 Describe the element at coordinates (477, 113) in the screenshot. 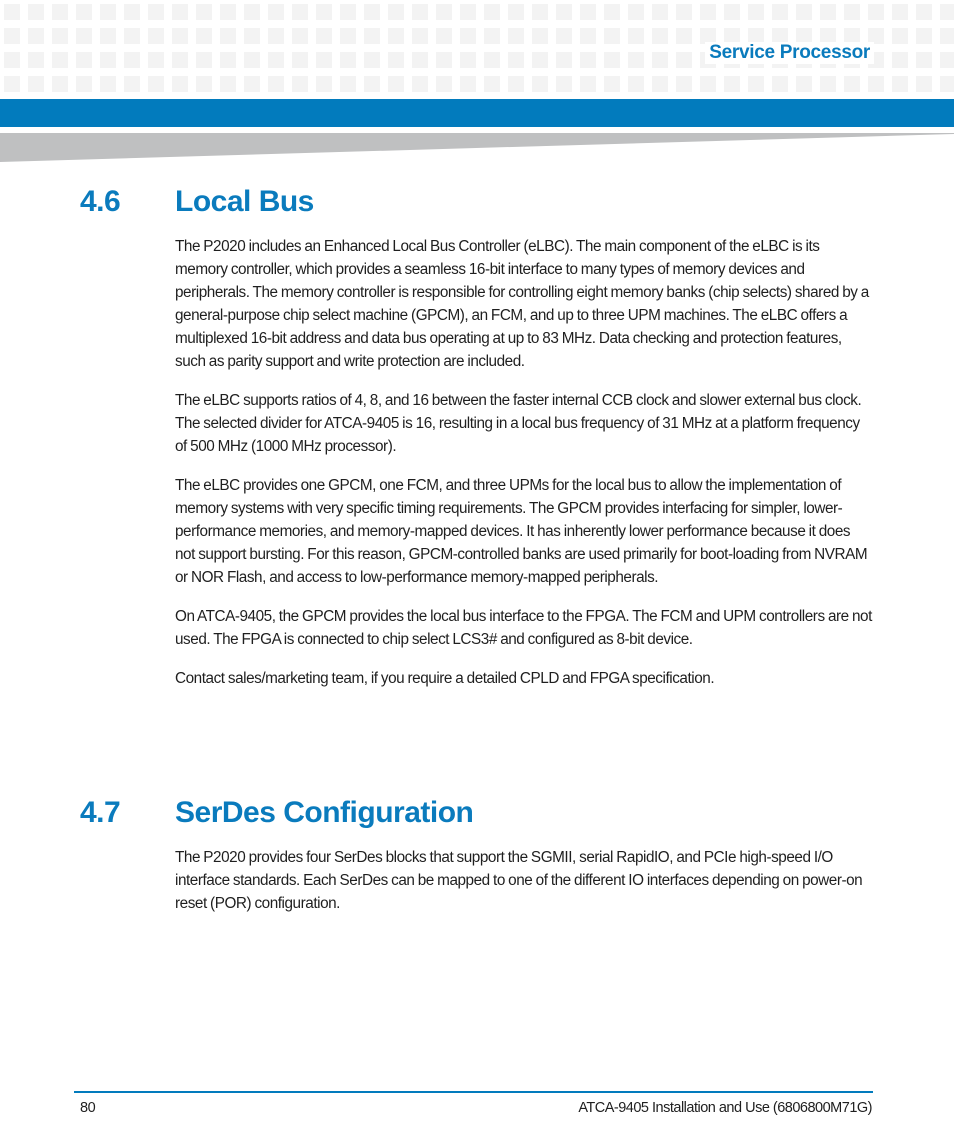

I see `header-blue-band` at that location.